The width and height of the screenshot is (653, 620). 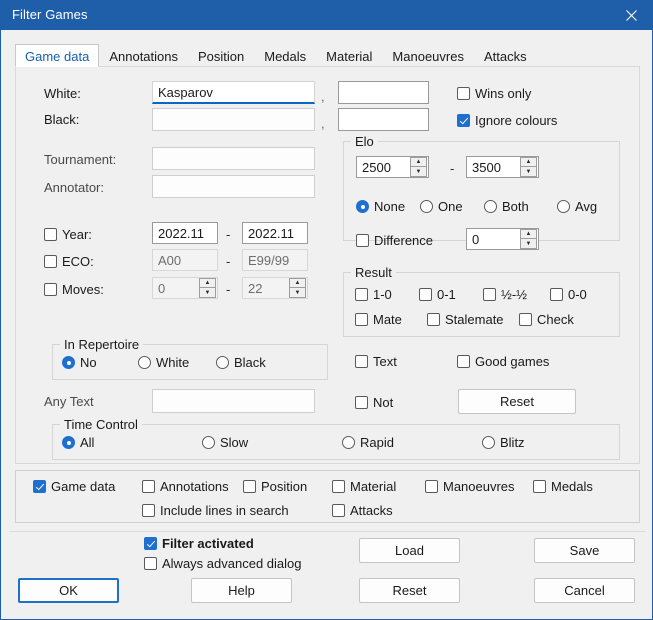 What do you see at coordinates (409, 550) in the screenshot?
I see `load-button: Load` at bounding box center [409, 550].